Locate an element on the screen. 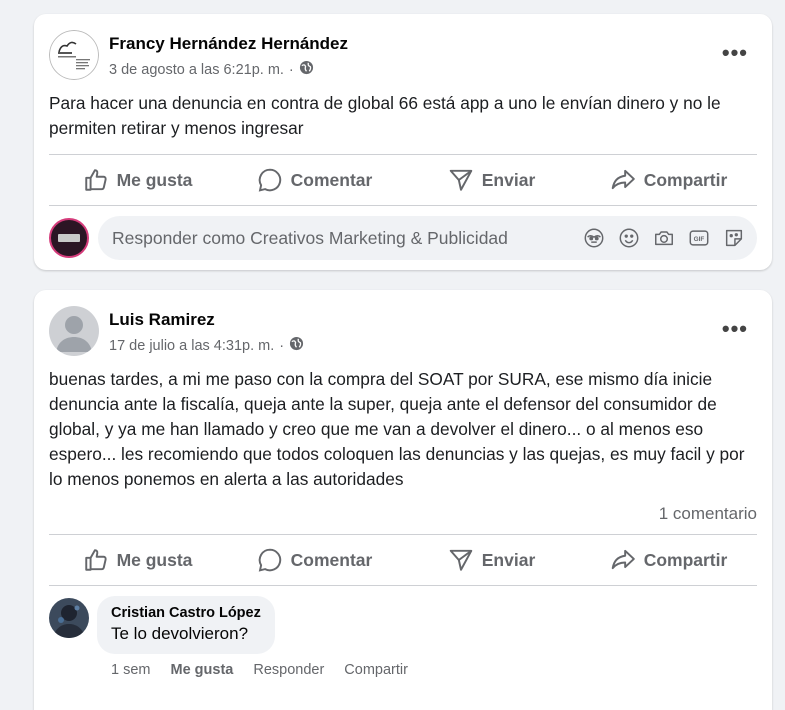 The width and height of the screenshot is (785, 710). camera-icon is located at coordinates (664, 238).